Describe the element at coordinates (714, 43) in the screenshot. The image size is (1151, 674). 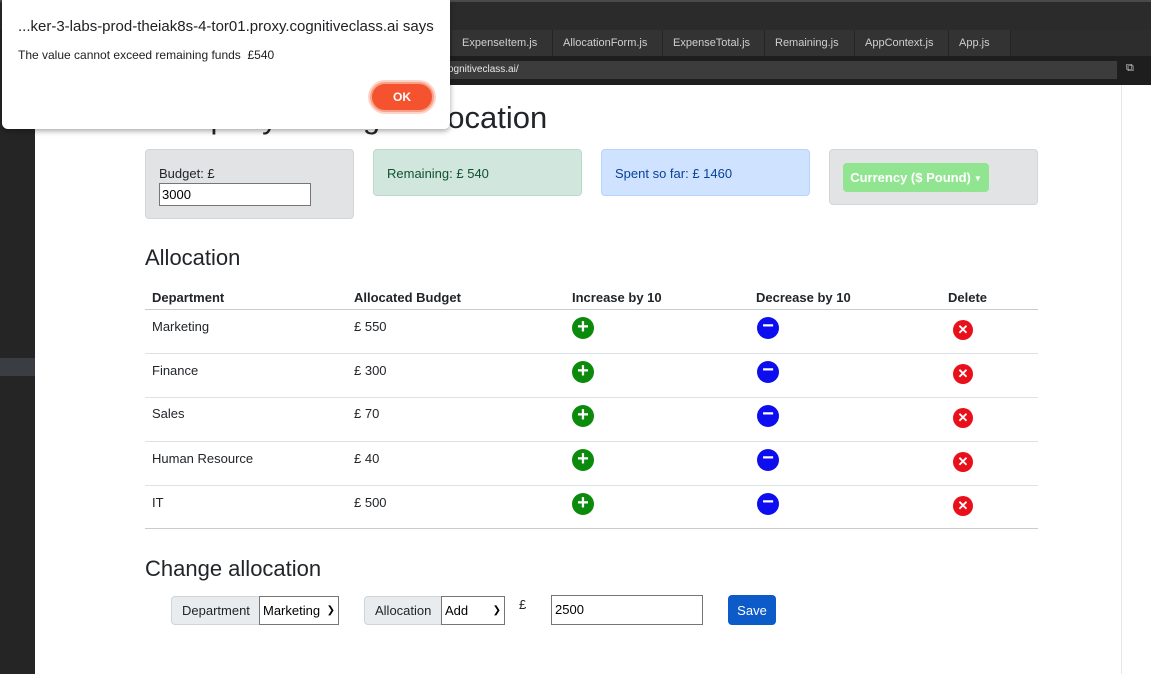
I see `tab-expensetotal: ExpenseTotal.js` at that location.